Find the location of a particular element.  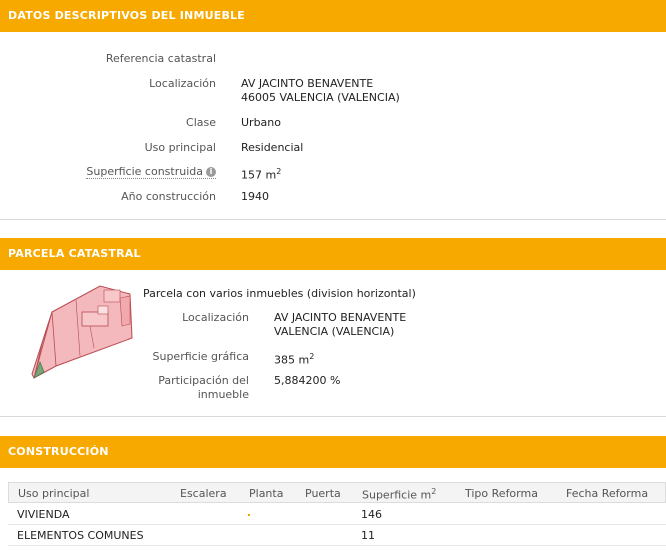

section-header-datos: DATOS DESCRIPTIVOS DEL INMUEBLE is located at coordinates (333, 16).